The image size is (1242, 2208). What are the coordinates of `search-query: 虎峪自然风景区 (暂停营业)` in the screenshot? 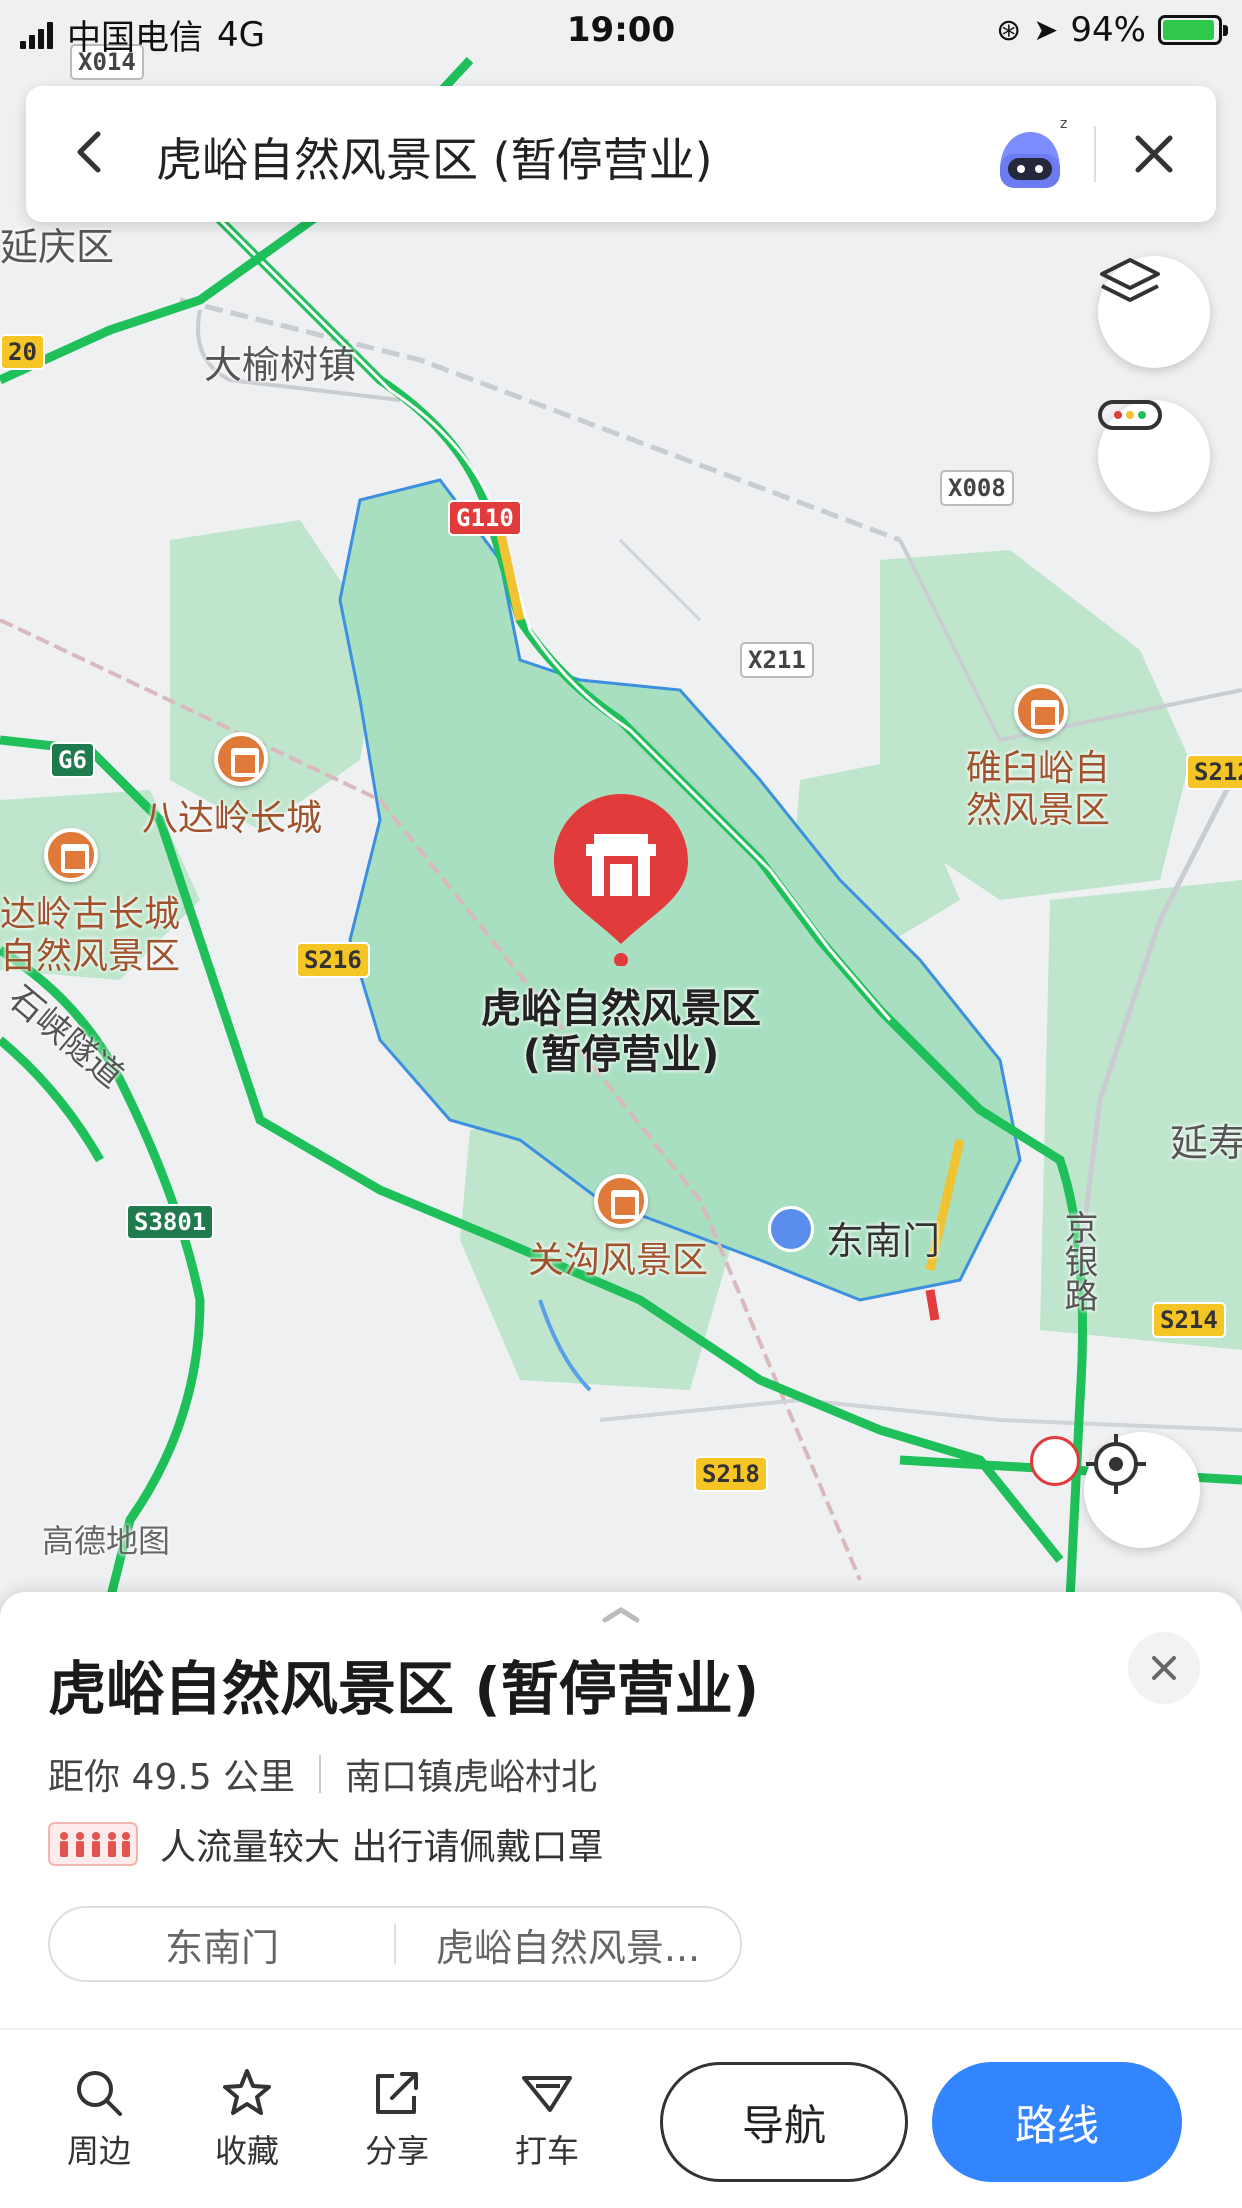 It's located at (434, 157).